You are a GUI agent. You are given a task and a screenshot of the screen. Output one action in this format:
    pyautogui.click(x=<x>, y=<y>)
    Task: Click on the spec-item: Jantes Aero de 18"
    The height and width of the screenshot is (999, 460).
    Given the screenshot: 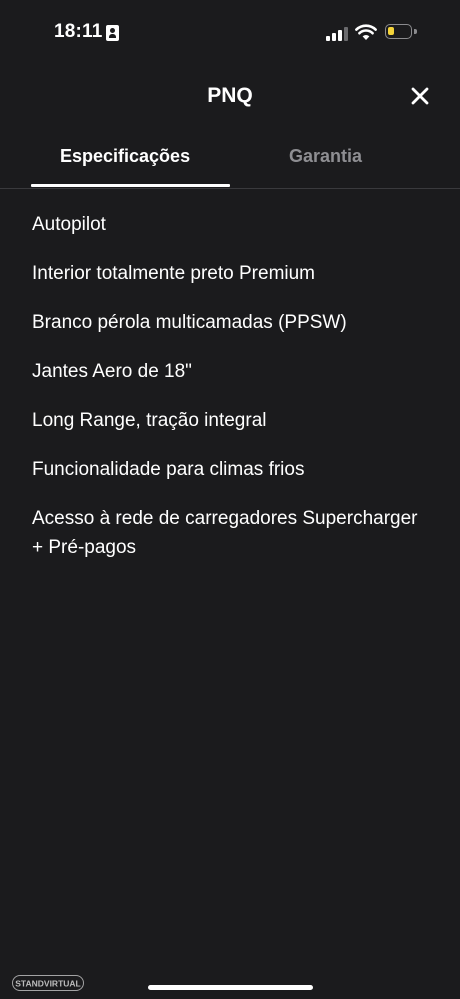 What is the action you would take?
    pyautogui.click(x=112, y=371)
    